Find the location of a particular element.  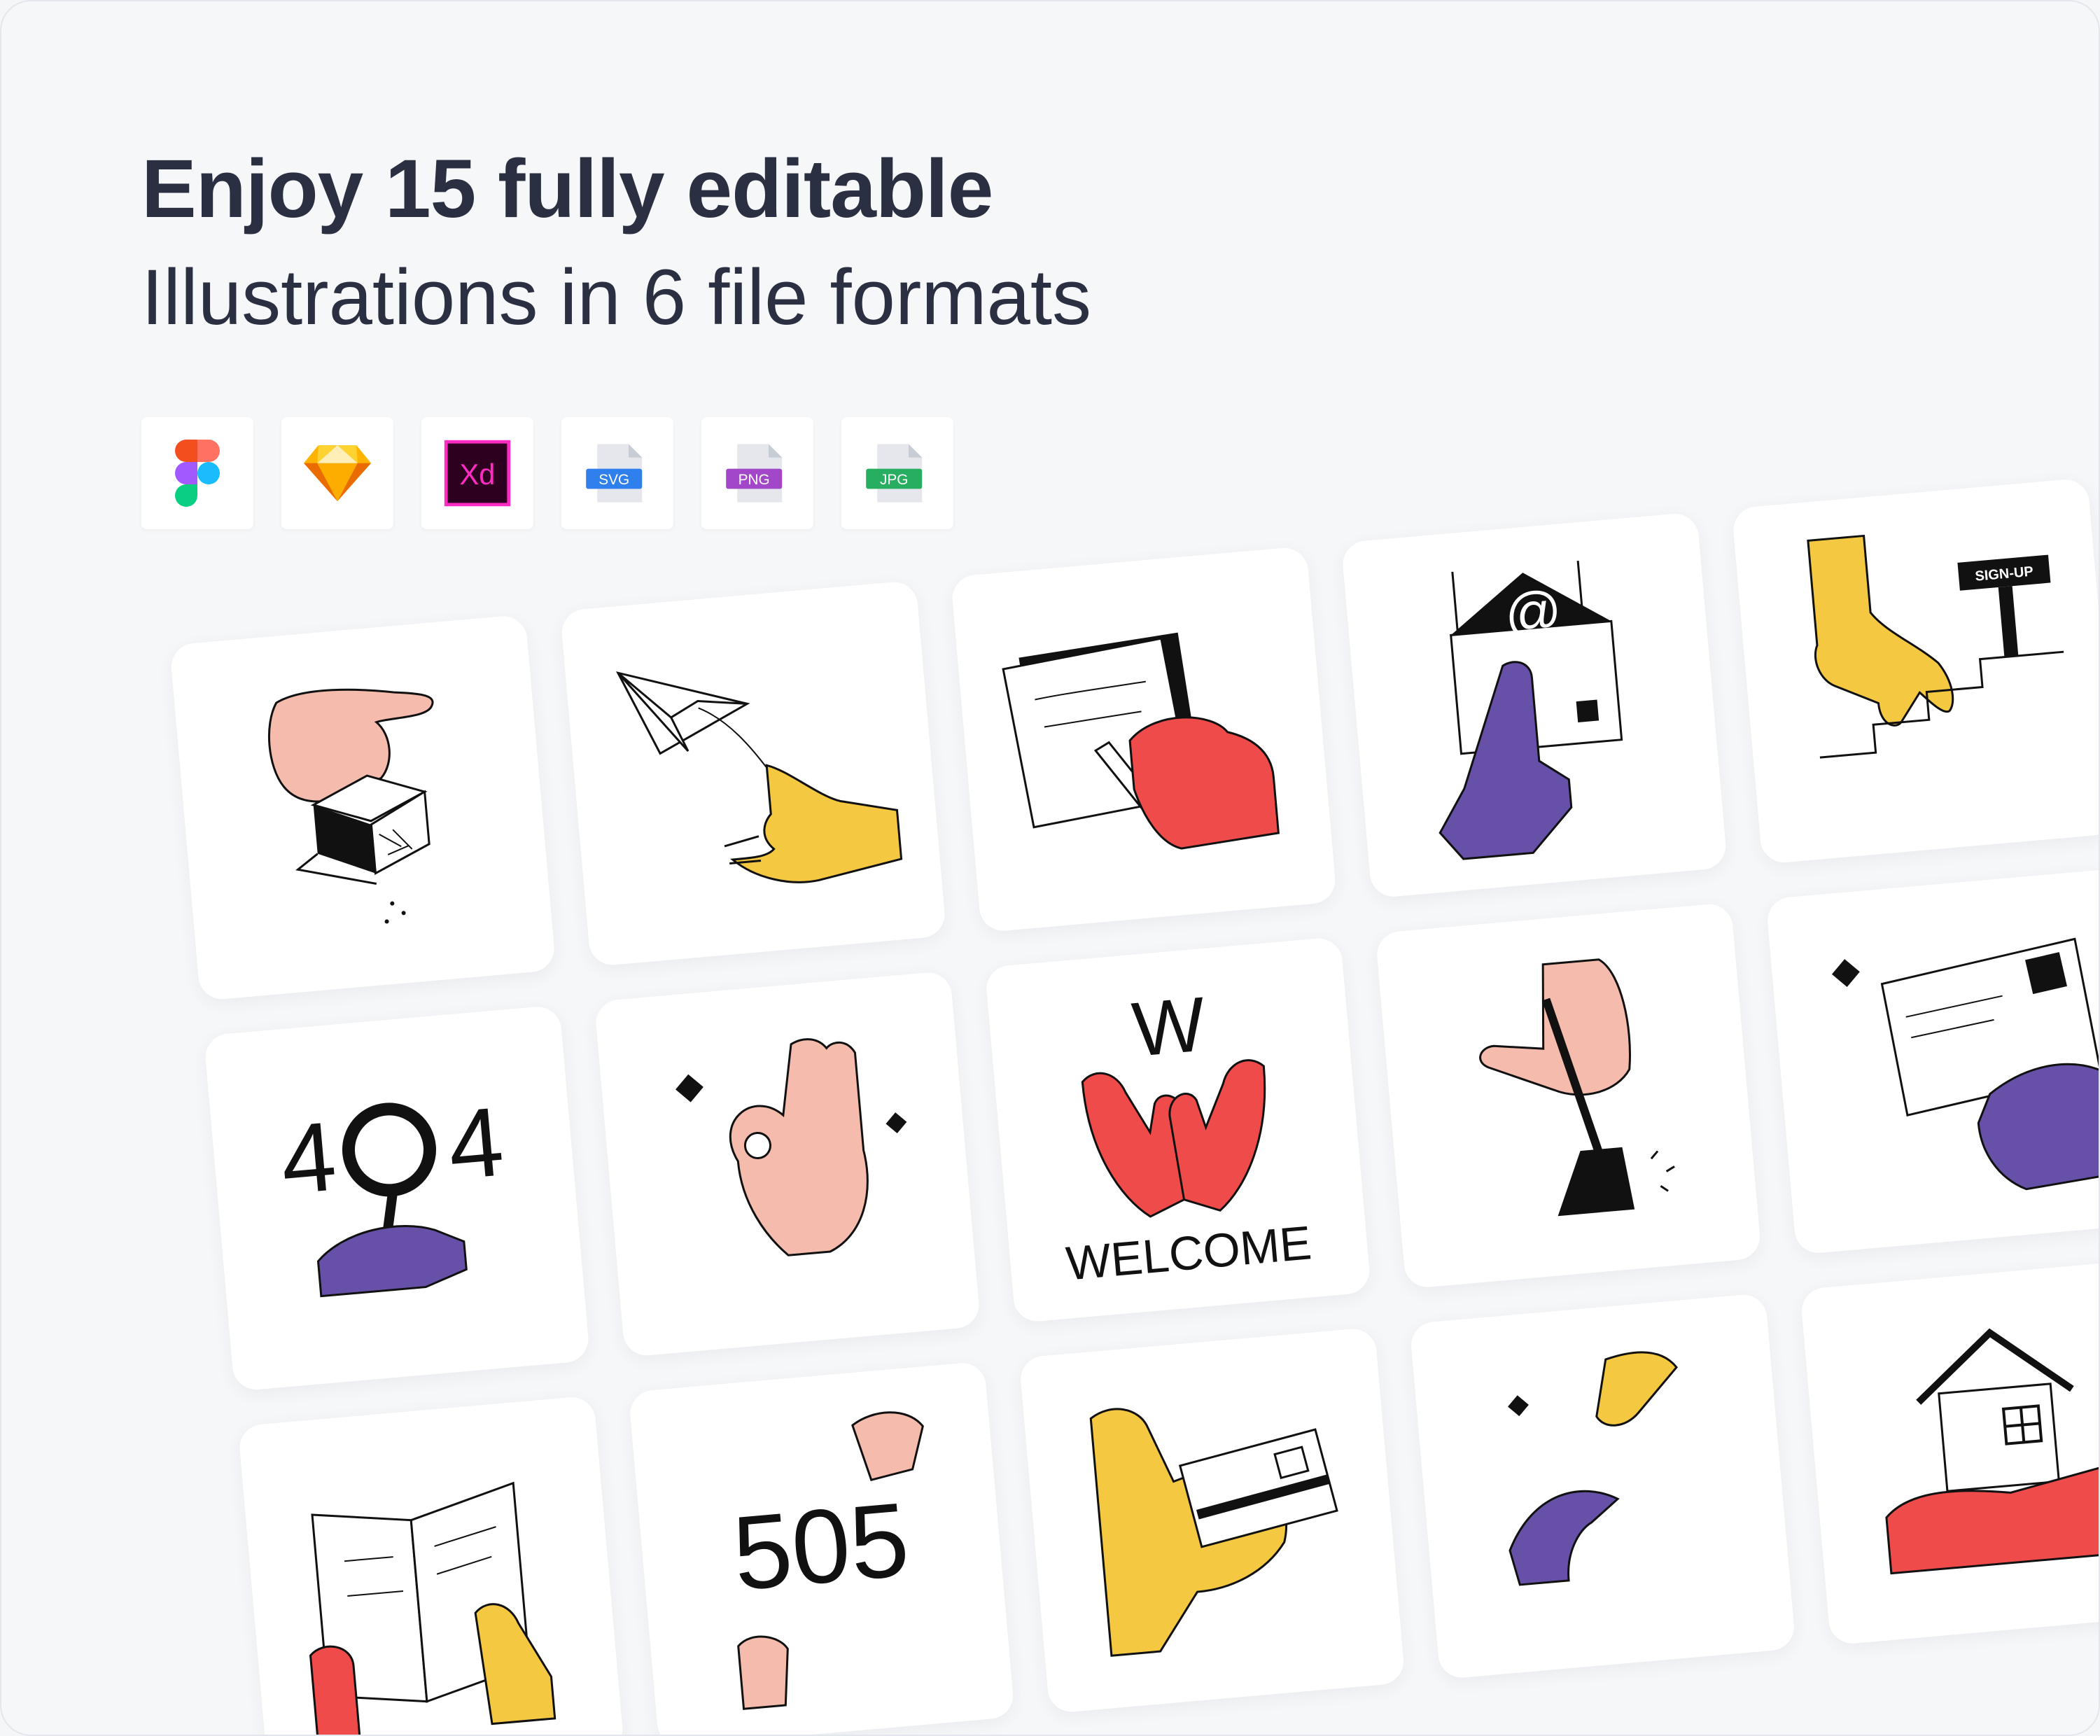

format-tile-figma is located at coordinates (197, 473).